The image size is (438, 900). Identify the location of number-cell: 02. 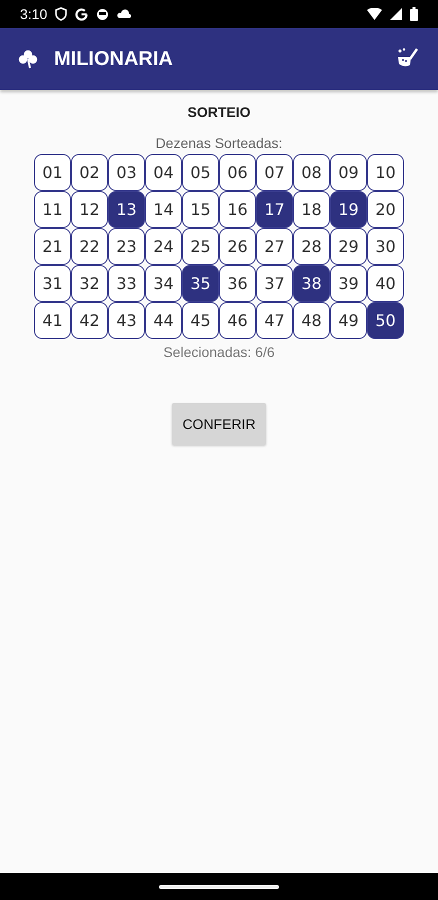
(89, 172).